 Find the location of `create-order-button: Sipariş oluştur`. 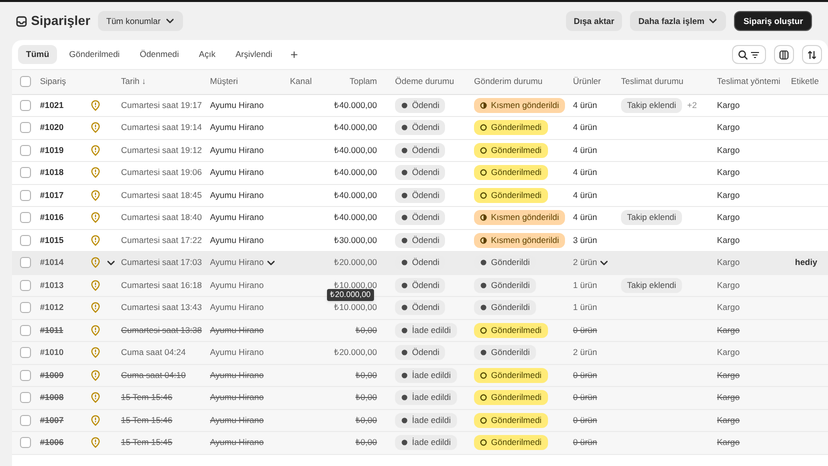

create-order-button: Sipariş oluştur is located at coordinates (773, 21).